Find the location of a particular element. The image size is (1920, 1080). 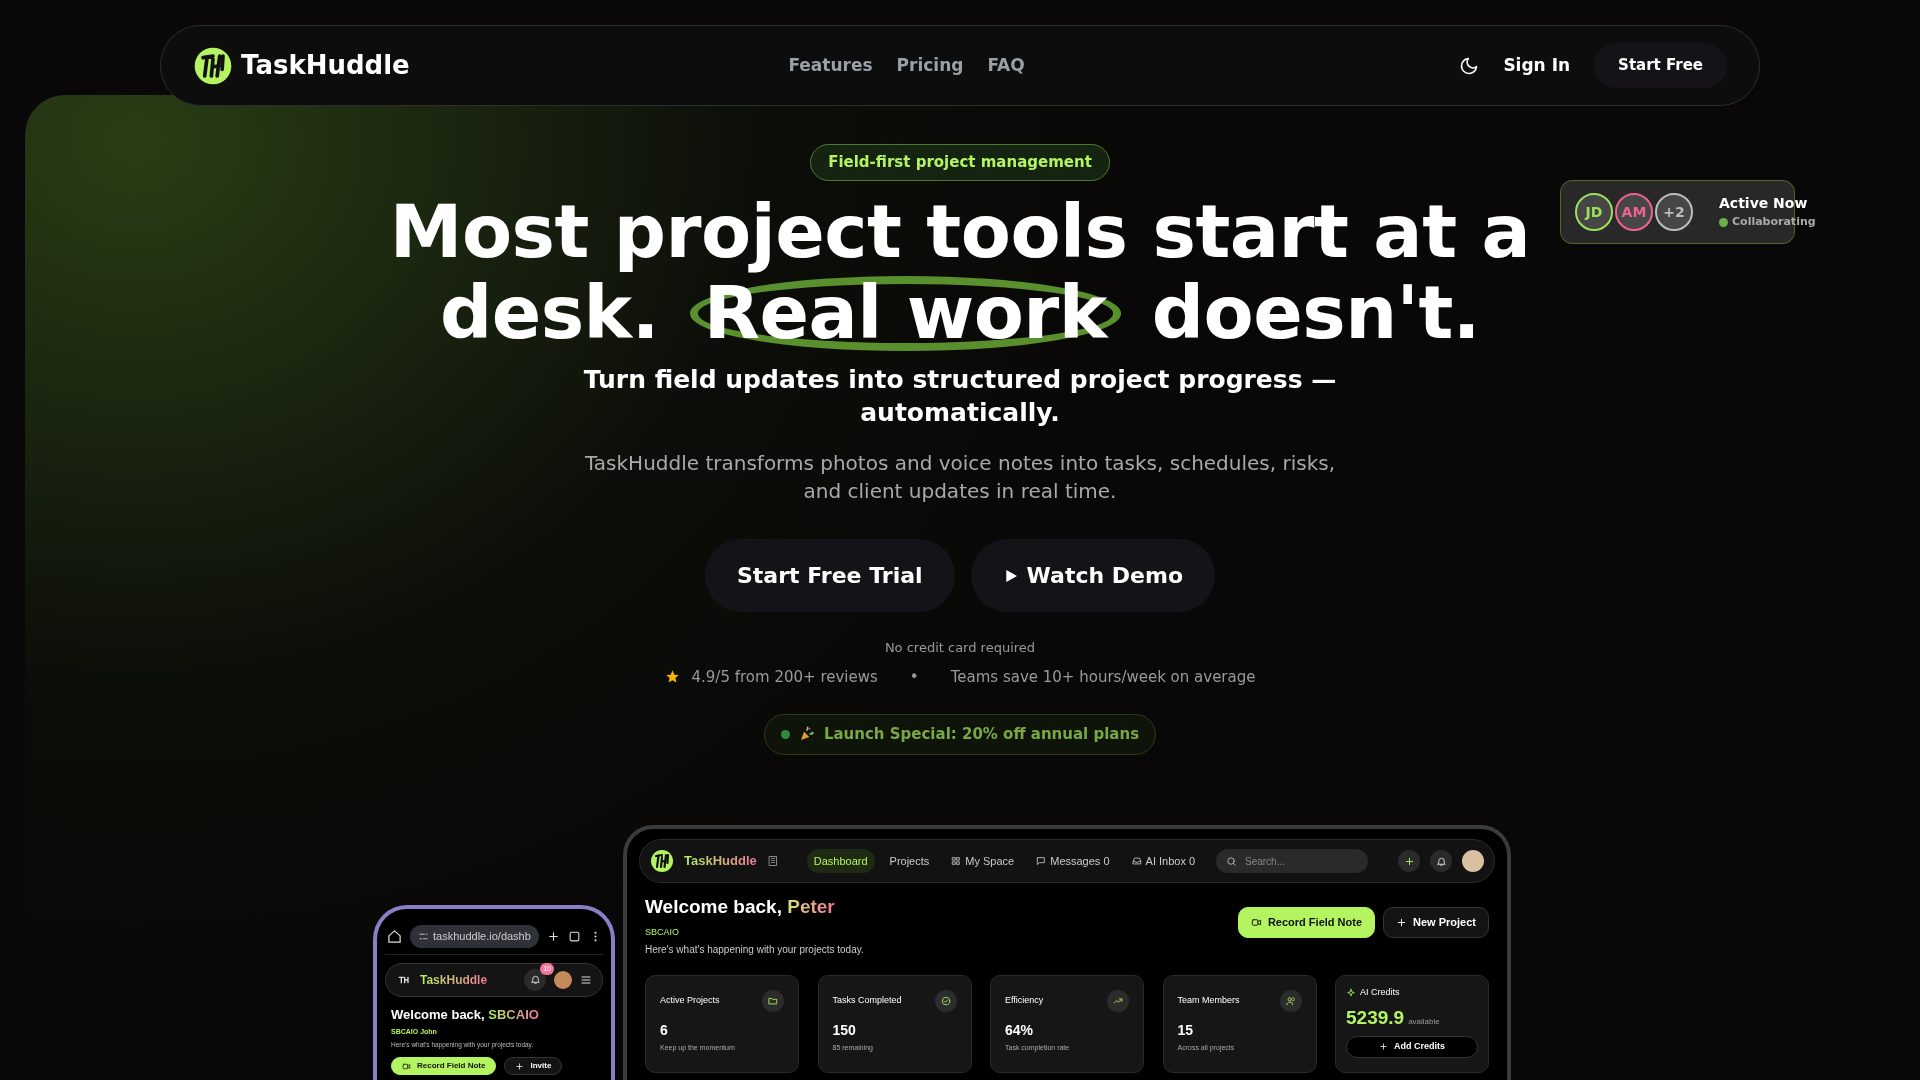

intro-text: Here's what's happening with your projects today. is located at coordinates (754, 950).